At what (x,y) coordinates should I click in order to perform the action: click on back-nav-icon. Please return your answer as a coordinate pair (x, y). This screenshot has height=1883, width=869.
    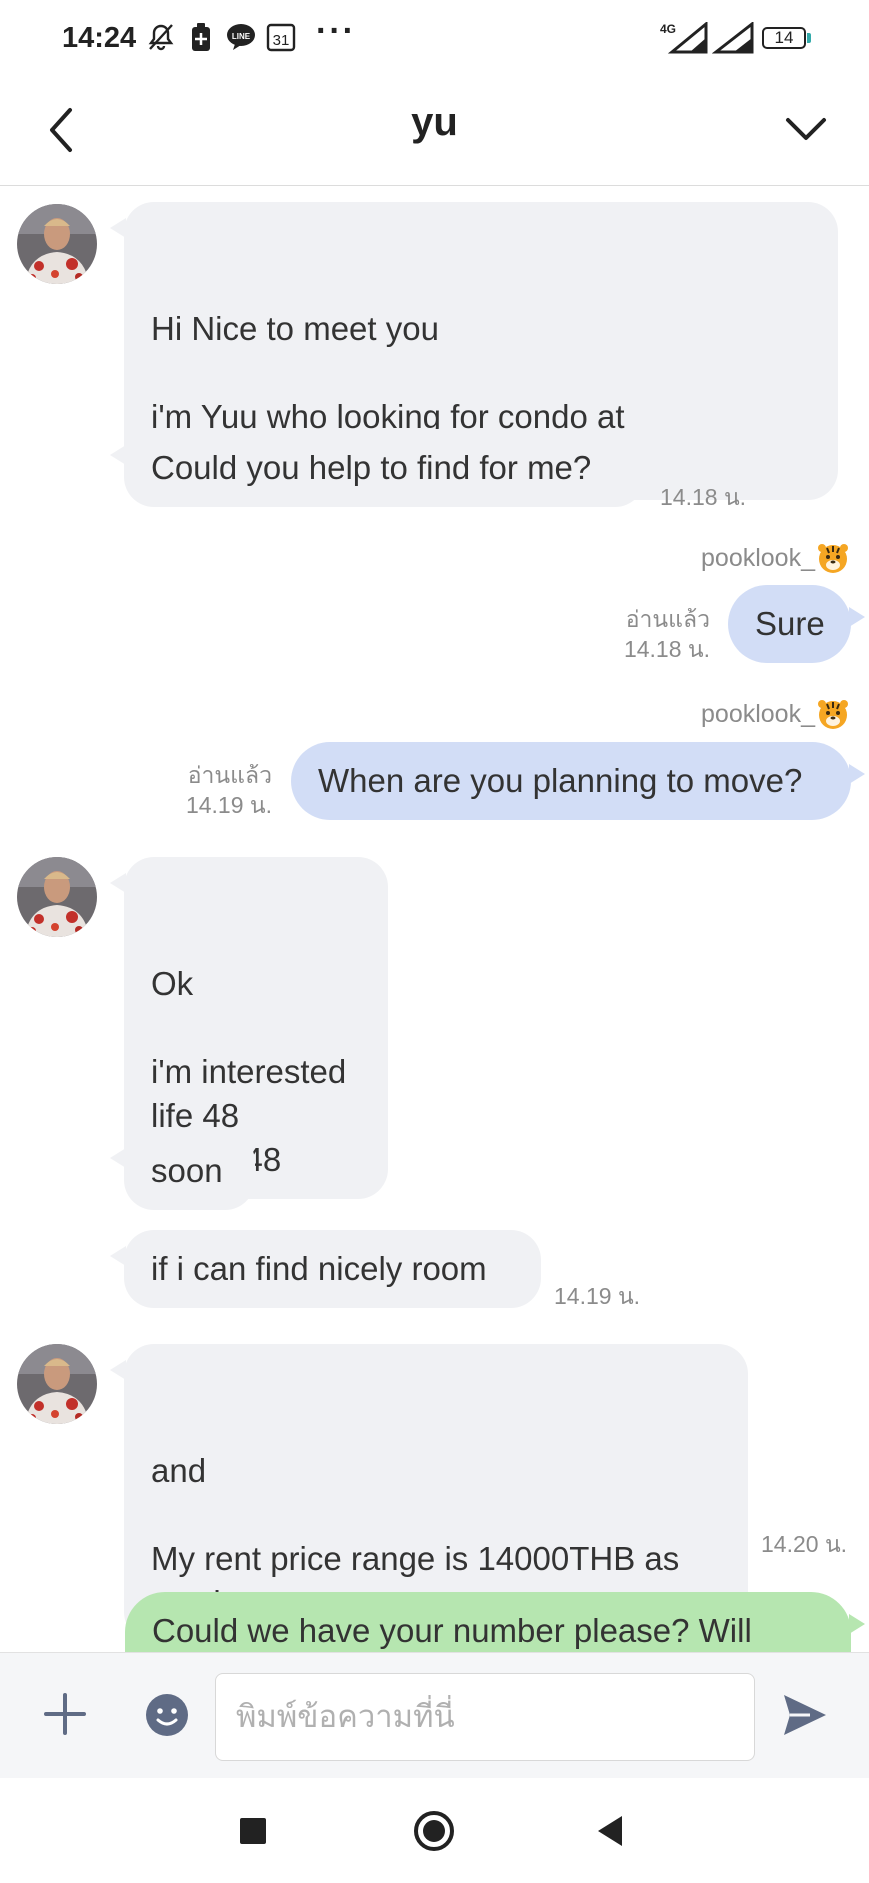
    Looking at the image, I should click on (611, 1831).